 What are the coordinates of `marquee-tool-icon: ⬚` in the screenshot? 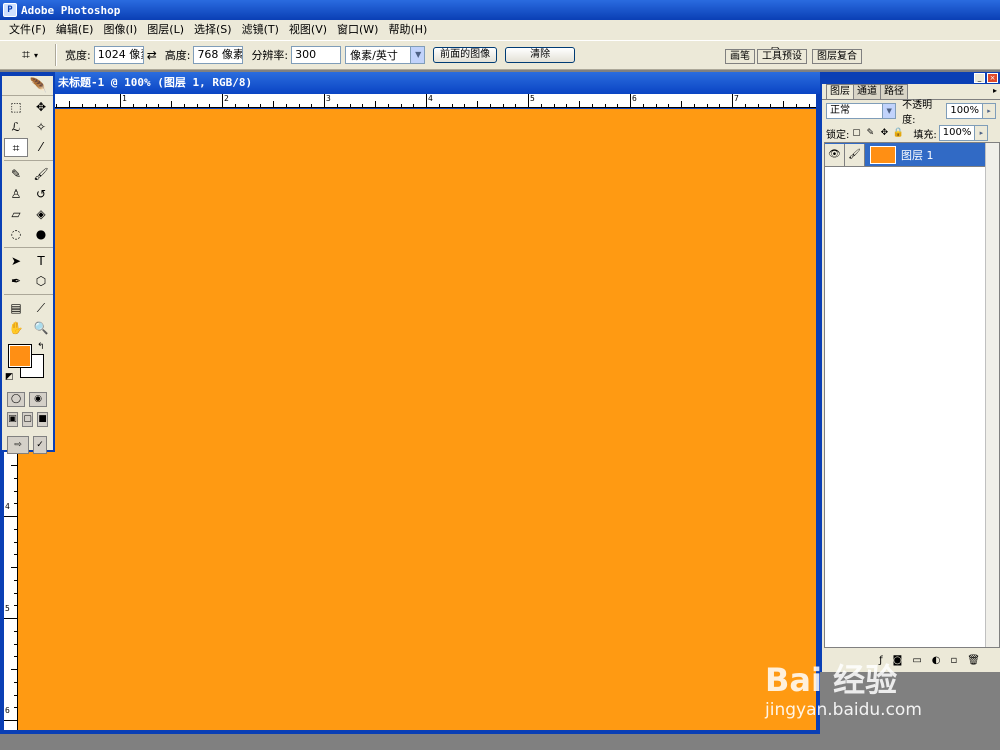 It's located at (16, 107).